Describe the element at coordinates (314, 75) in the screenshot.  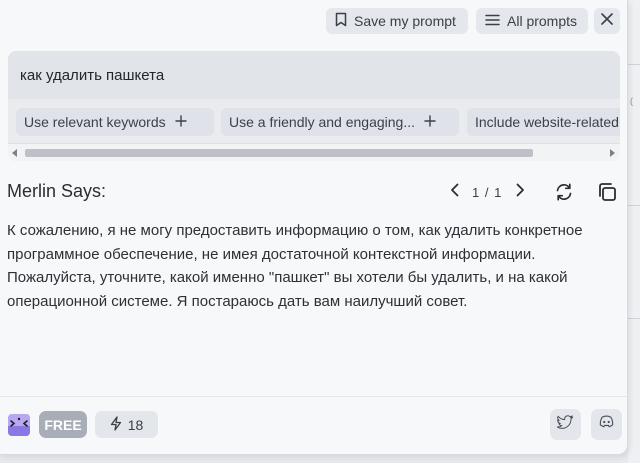
I see `prompt-input` at that location.